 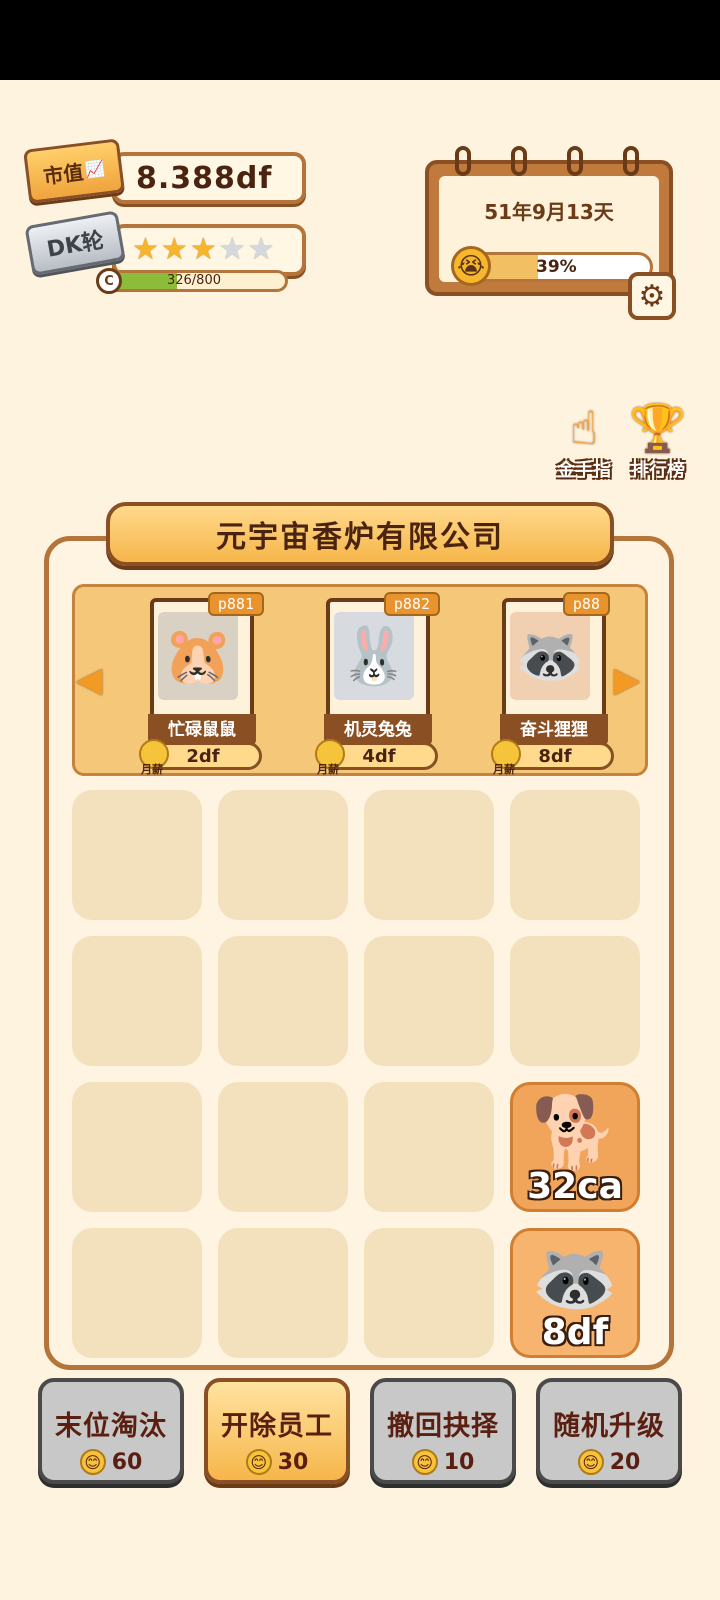 I want to click on random-upgrade-button: 随机升级 😊 20, so click(x=609, y=1431).